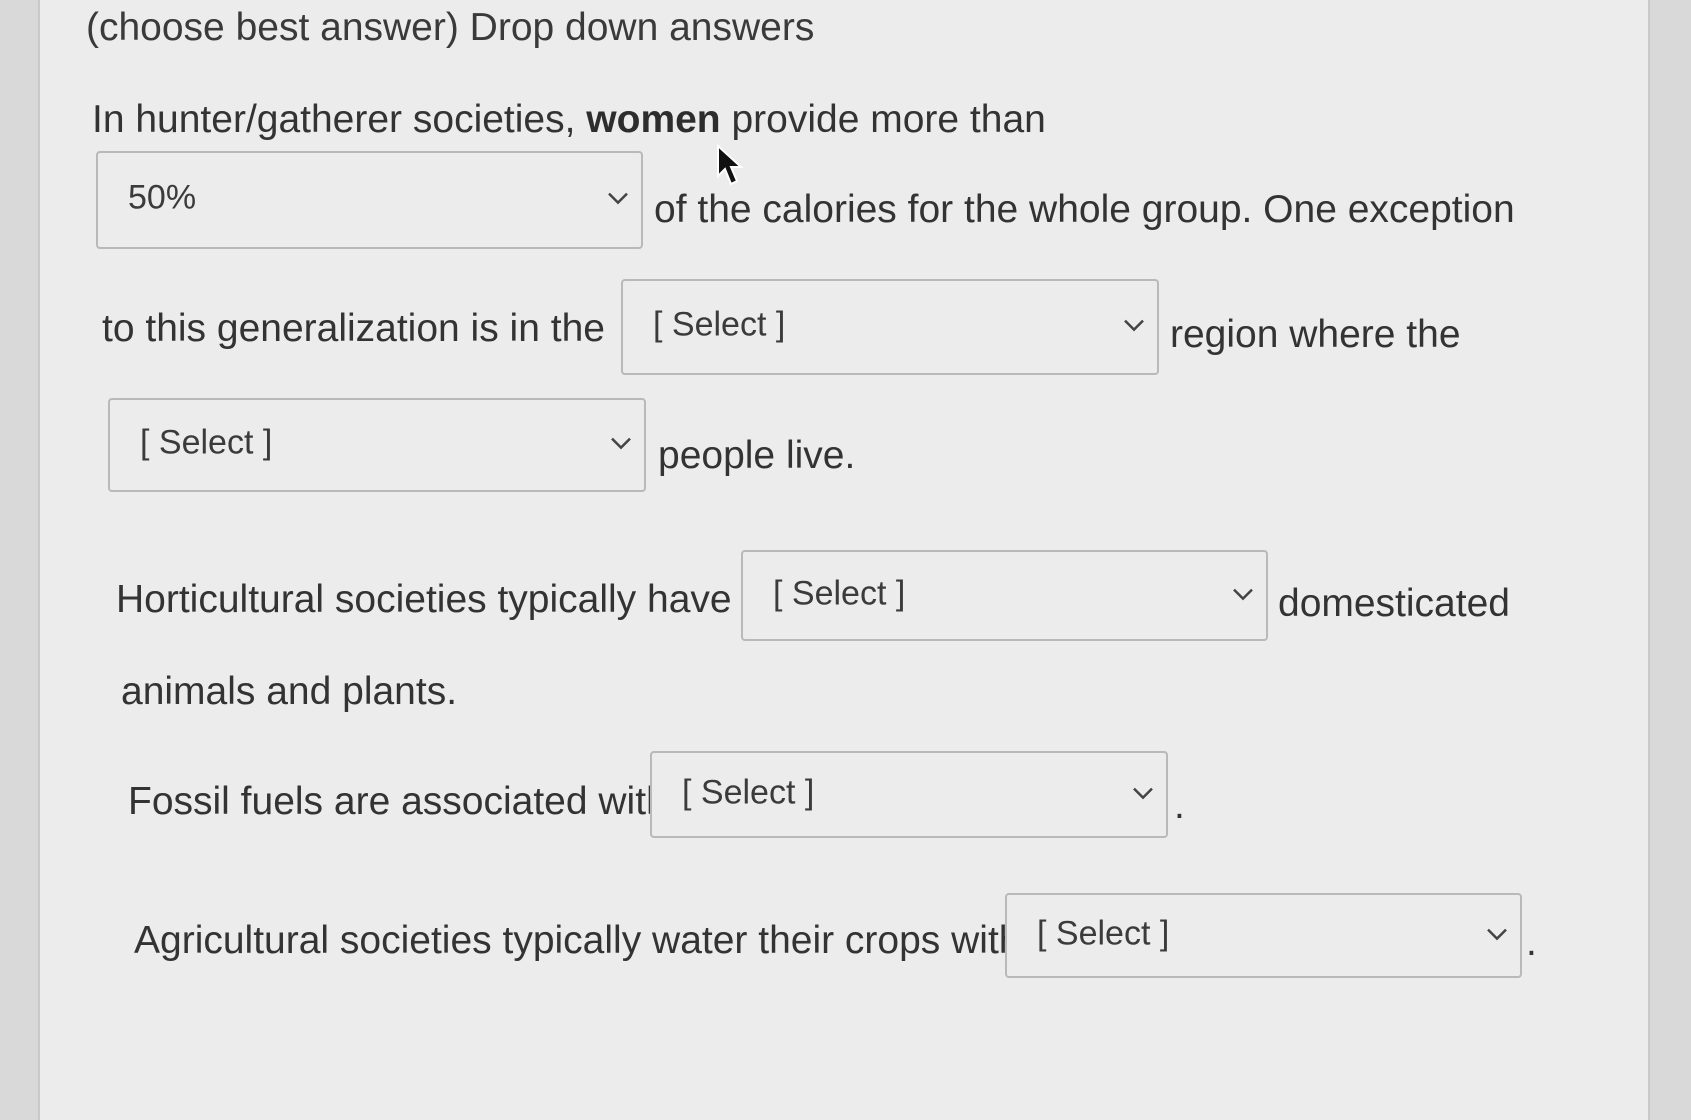 This screenshot has width=1691, height=1120. I want to click on q4-period: ., so click(1531, 942).